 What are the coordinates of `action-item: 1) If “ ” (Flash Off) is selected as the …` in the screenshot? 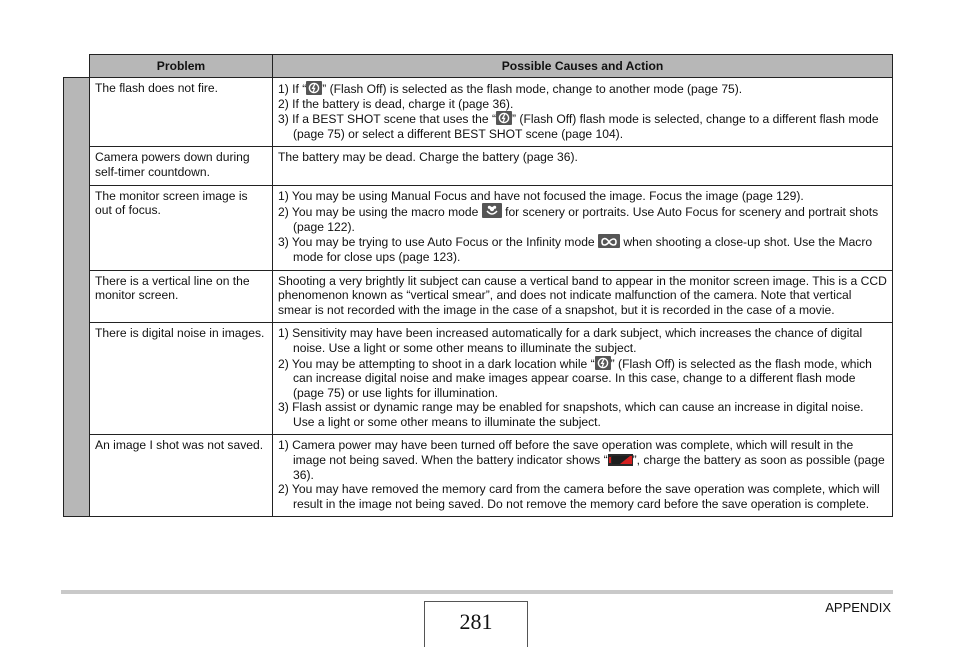 It's located at (582, 89).